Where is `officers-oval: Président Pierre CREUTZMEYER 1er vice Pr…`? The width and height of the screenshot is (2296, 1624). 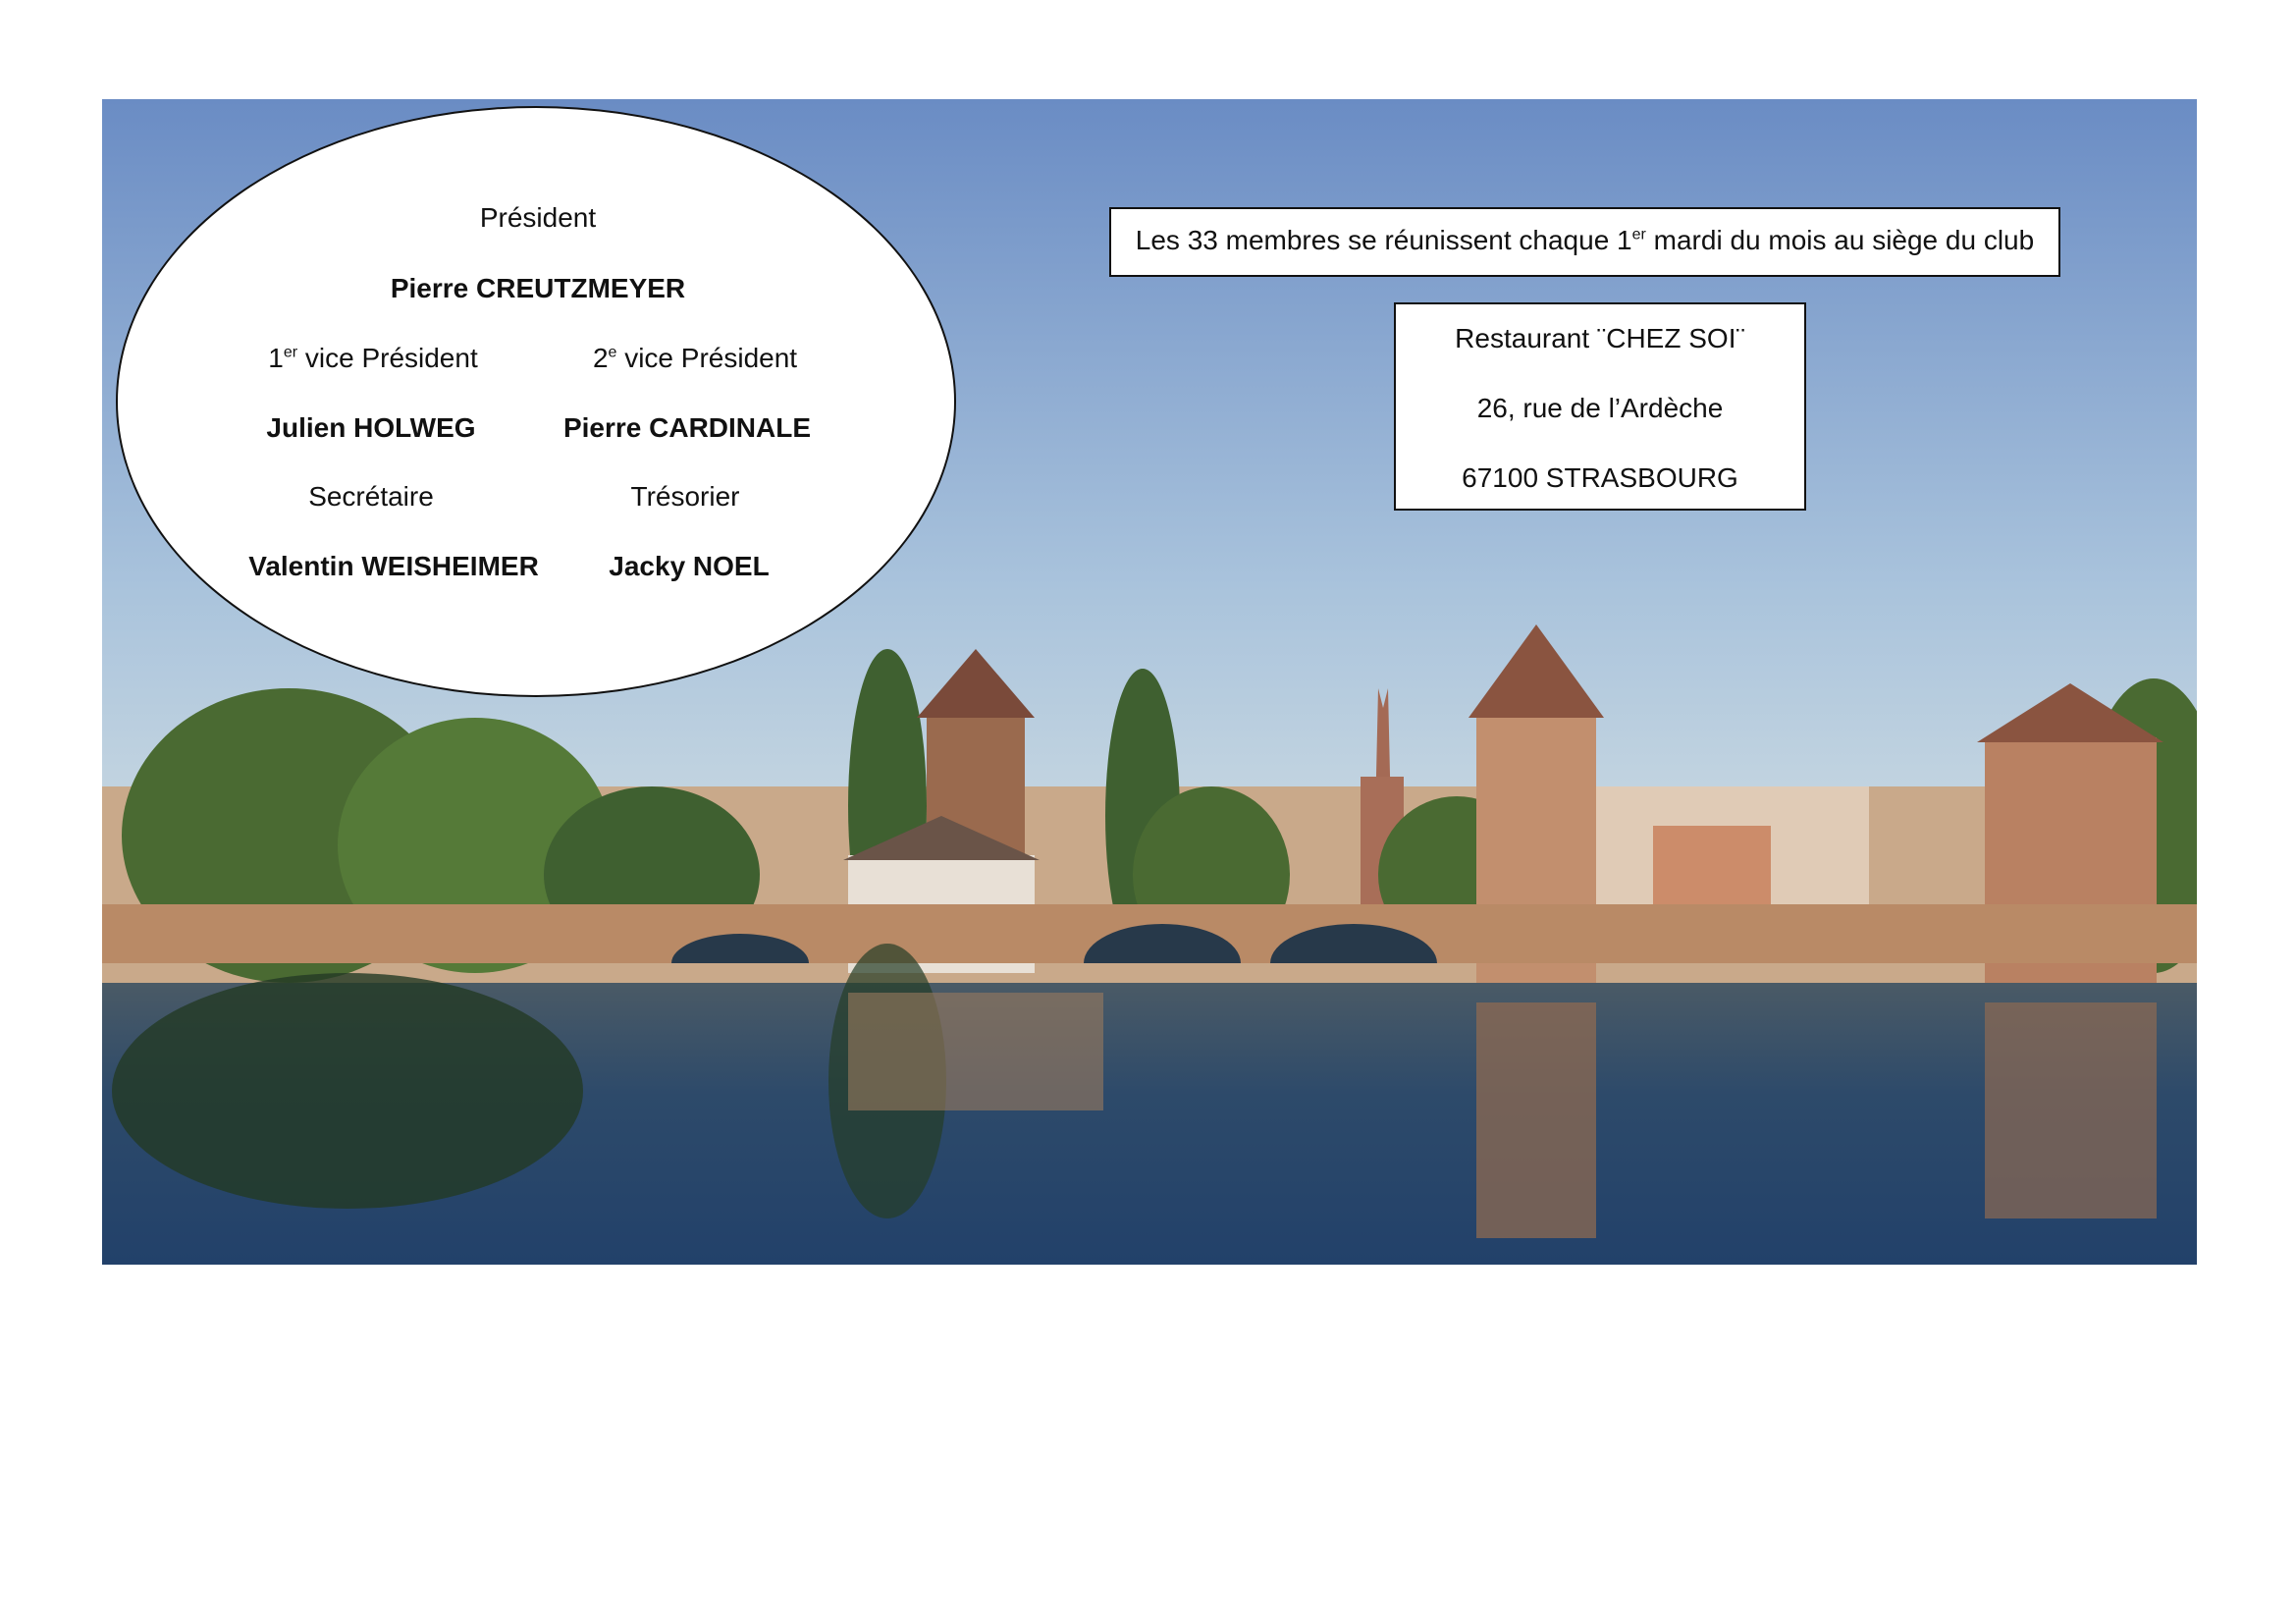
officers-oval: Président Pierre CREUTZMEYER 1er vice Pr… is located at coordinates (536, 401).